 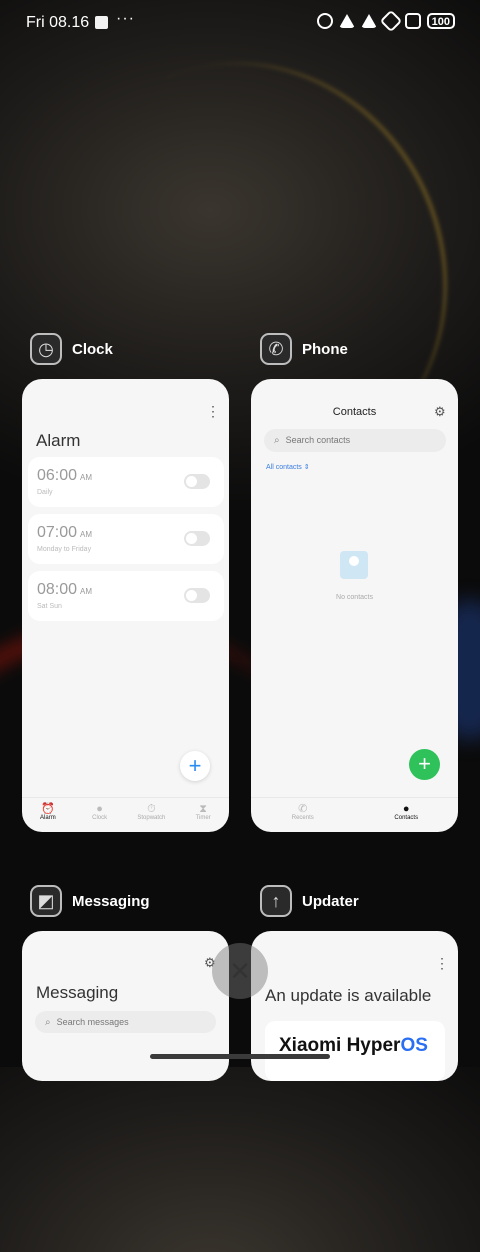 What do you see at coordinates (240, 1056) in the screenshot?
I see `home-indicator` at bounding box center [240, 1056].